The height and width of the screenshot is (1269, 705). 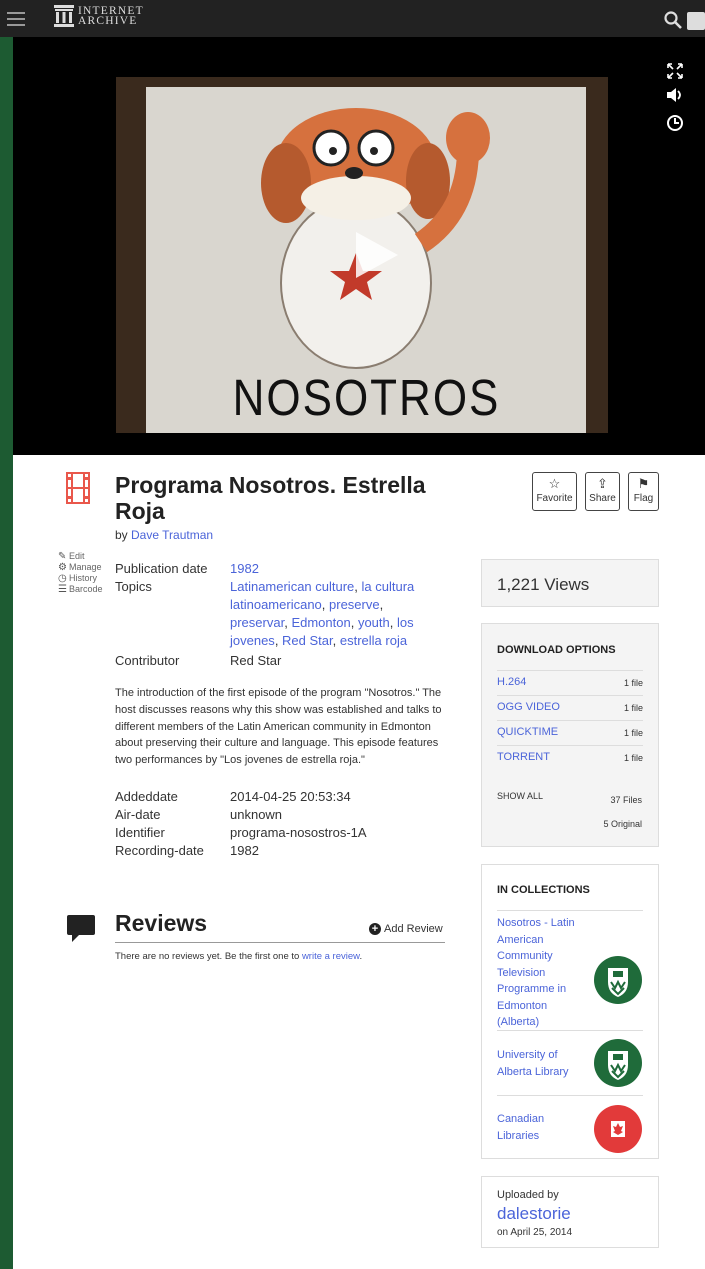 I want to click on collection-item: University of Alberta Library, so click(x=570, y=1062).